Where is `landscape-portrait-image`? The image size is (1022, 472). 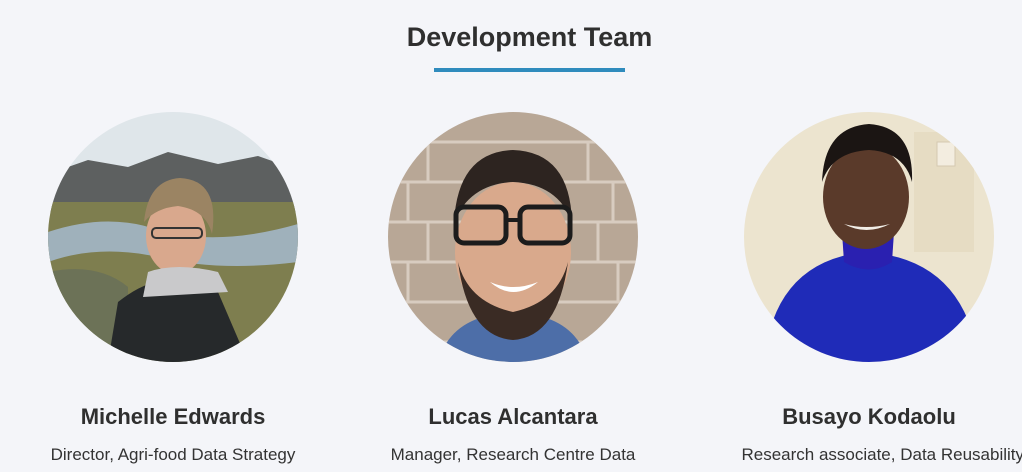 landscape-portrait-image is located at coordinates (173, 237).